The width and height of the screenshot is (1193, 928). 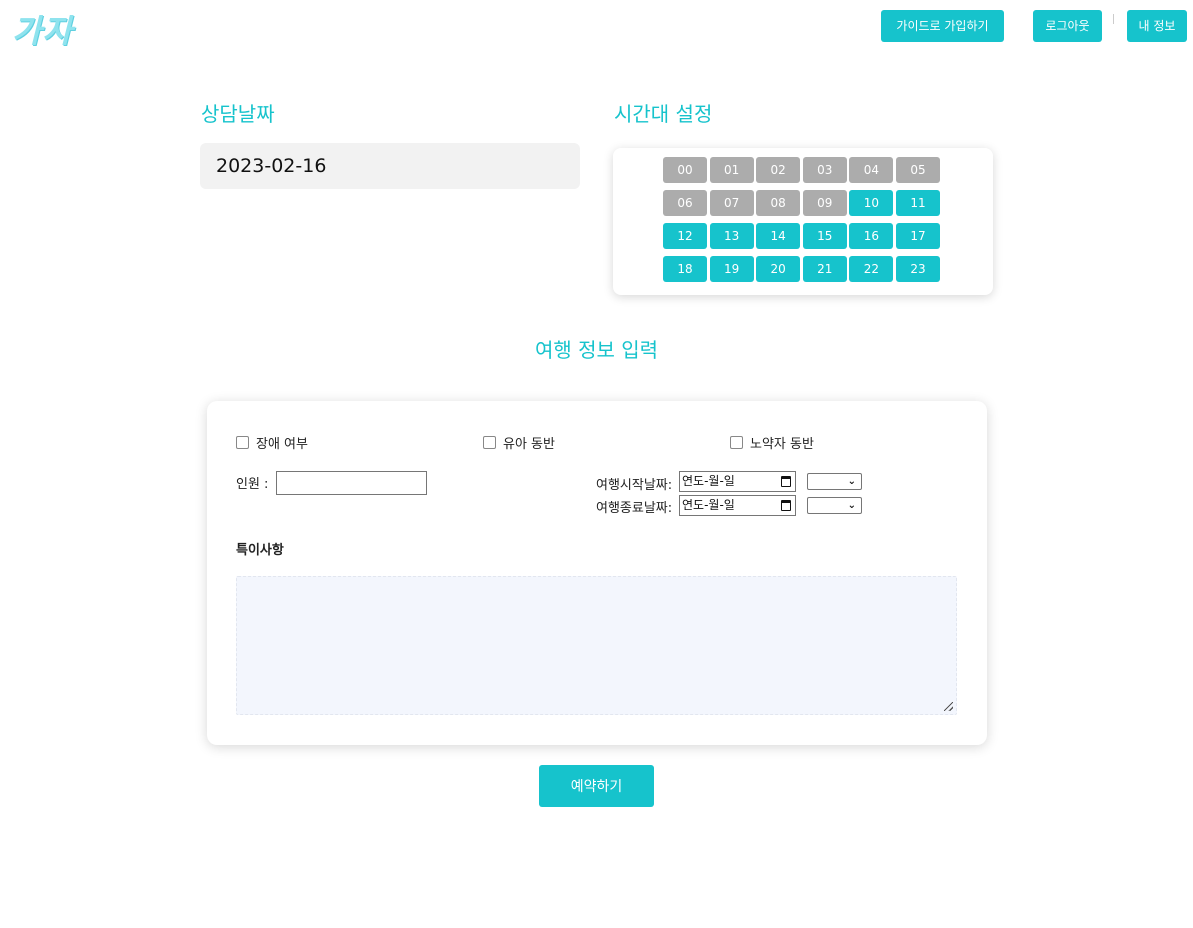 What do you see at coordinates (731, 203) in the screenshot?
I see `time-slot-07: 07` at bounding box center [731, 203].